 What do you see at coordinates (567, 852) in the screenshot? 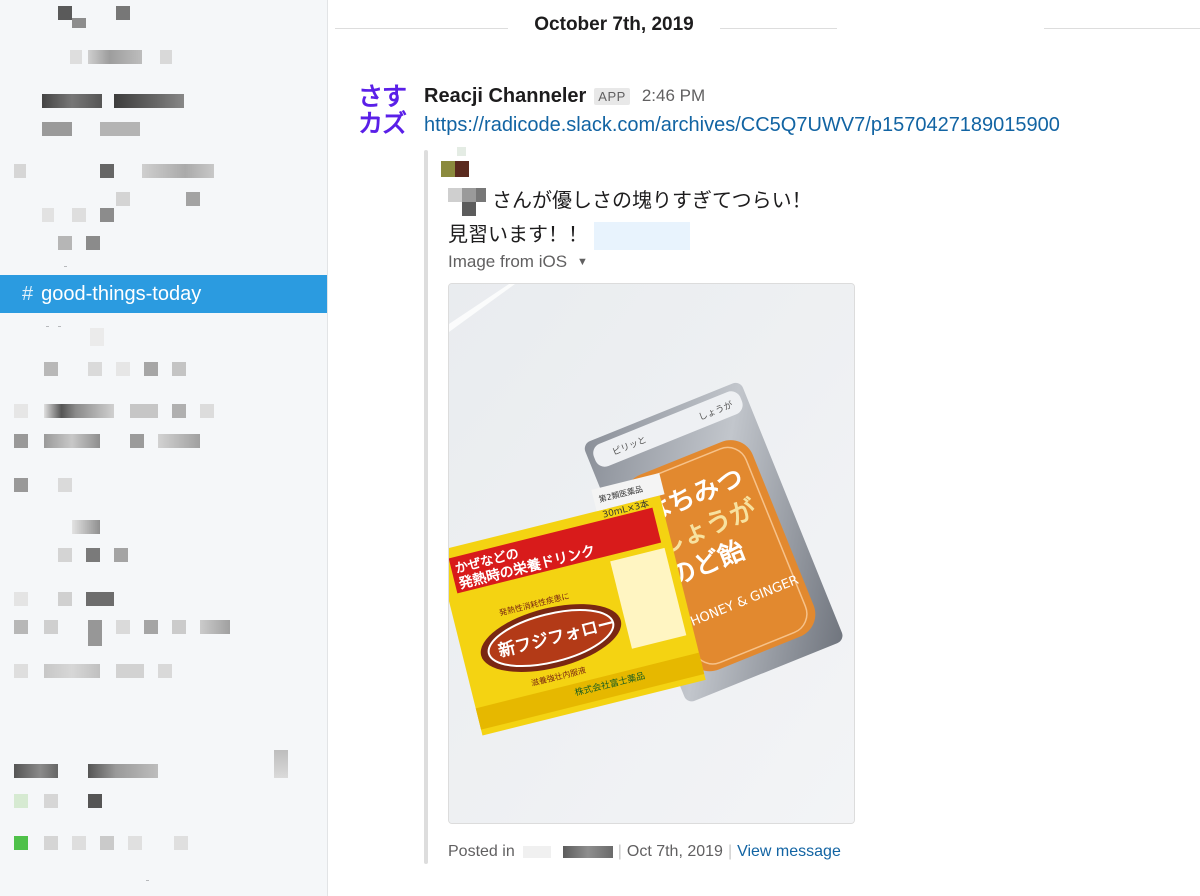
I see `redacted-channel-name` at bounding box center [567, 852].